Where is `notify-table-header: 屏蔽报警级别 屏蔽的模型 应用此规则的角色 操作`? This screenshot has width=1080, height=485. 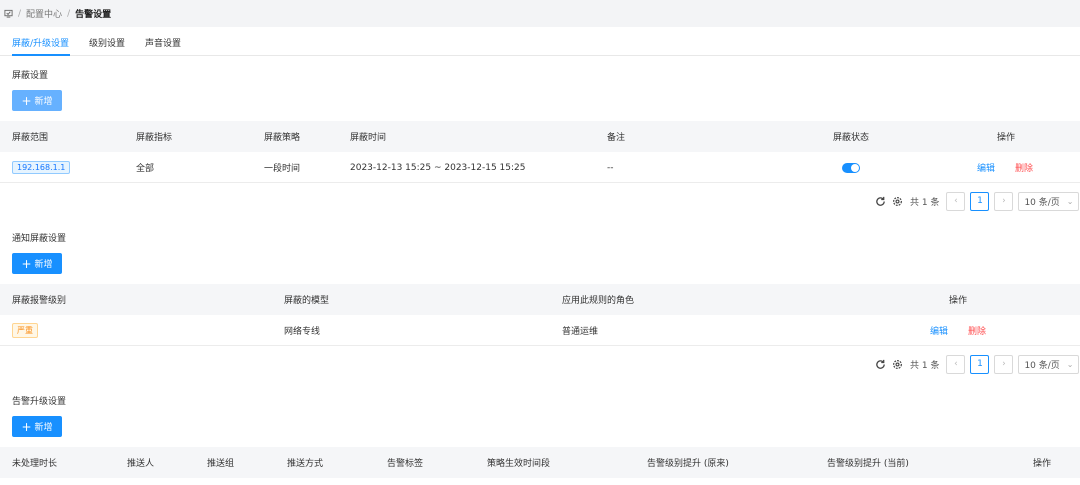
notify-table-header: 屏蔽报警级别 屏蔽的模型 应用此规则的角色 操作 is located at coordinates (540, 299).